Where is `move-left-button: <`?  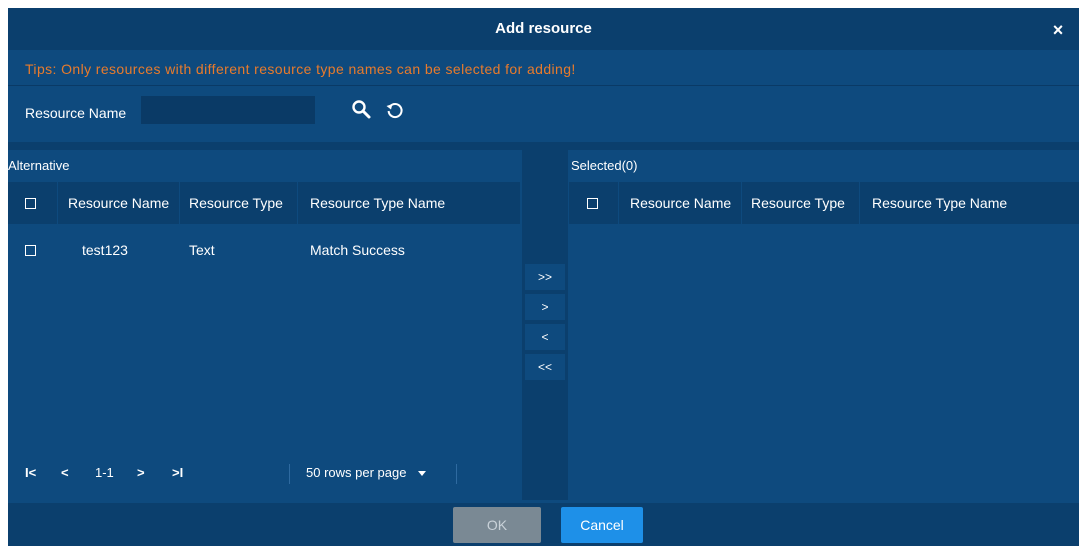 move-left-button: < is located at coordinates (545, 337).